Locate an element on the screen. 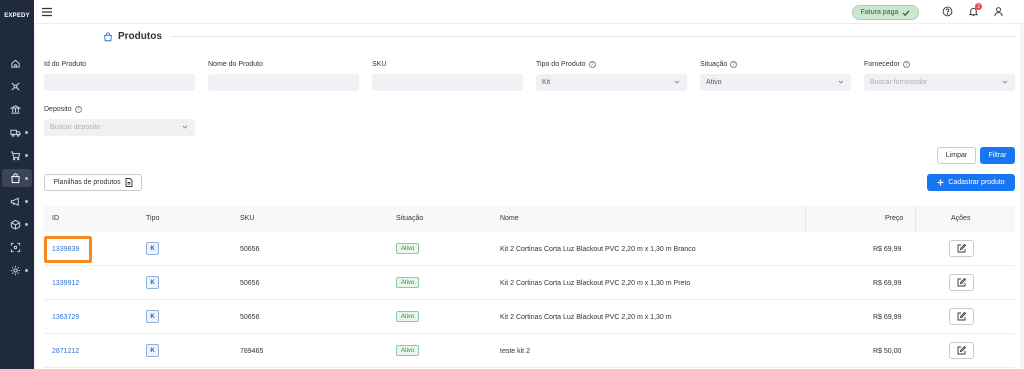 The image size is (1024, 369). product-name: teste kit 2 is located at coordinates (515, 351).